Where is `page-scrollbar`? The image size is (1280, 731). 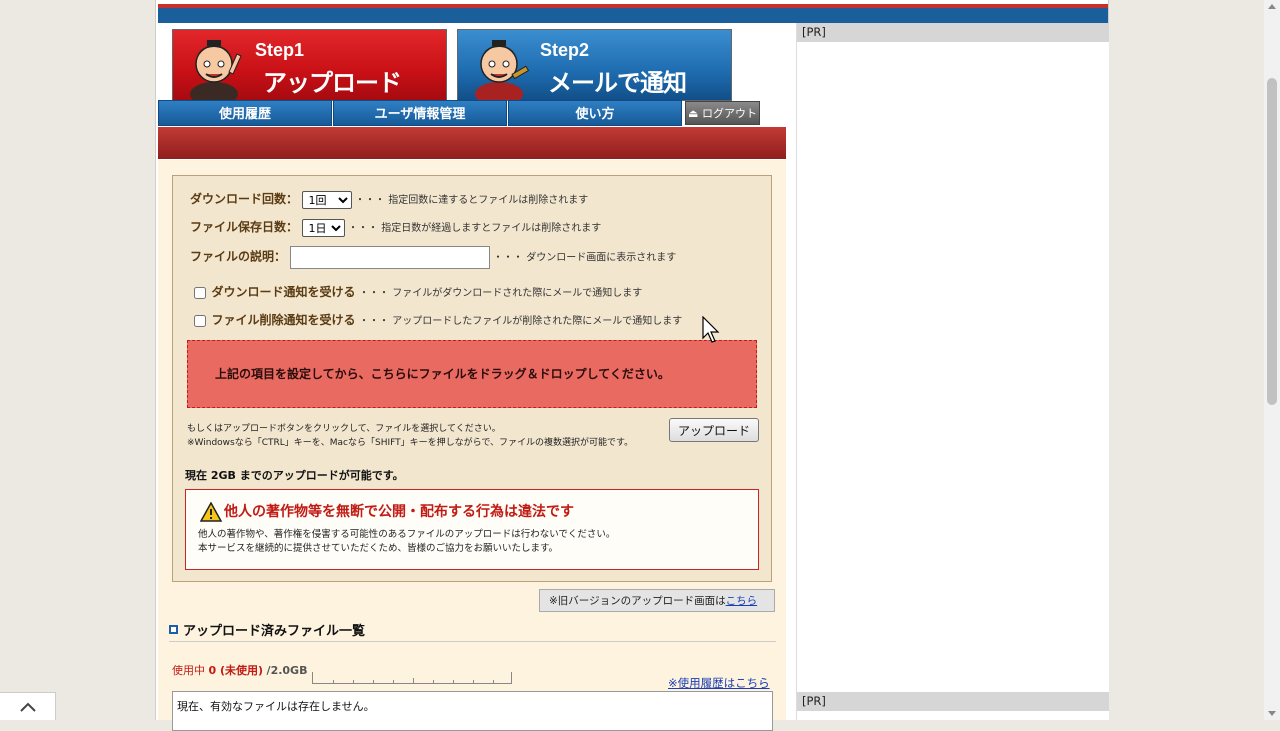 page-scrollbar is located at coordinates (1272, 360).